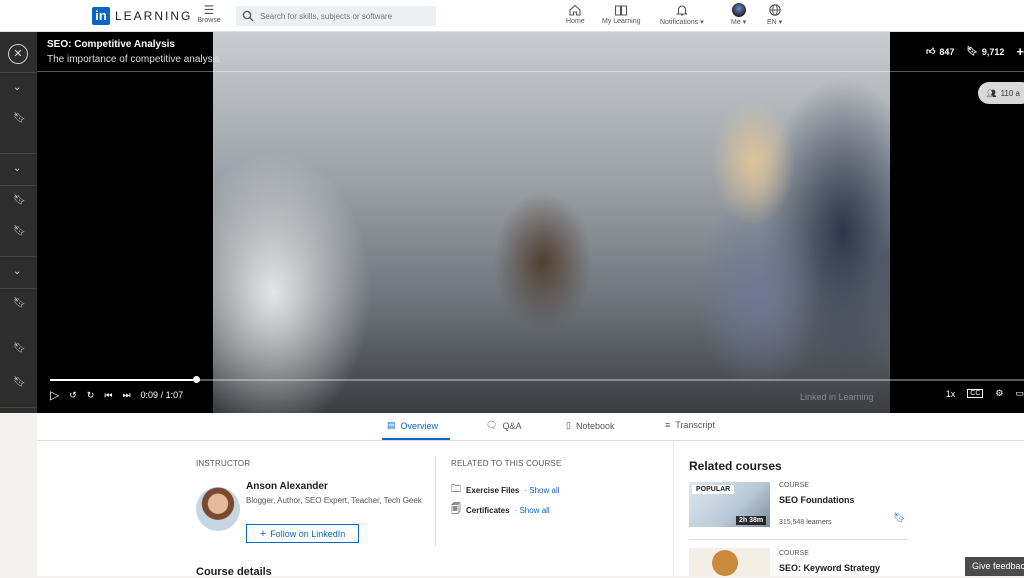 The width and height of the screenshot is (1024, 578). Describe the element at coordinates (991, 93) in the screenshot. I see `people-icon: 👥︎` at that location.